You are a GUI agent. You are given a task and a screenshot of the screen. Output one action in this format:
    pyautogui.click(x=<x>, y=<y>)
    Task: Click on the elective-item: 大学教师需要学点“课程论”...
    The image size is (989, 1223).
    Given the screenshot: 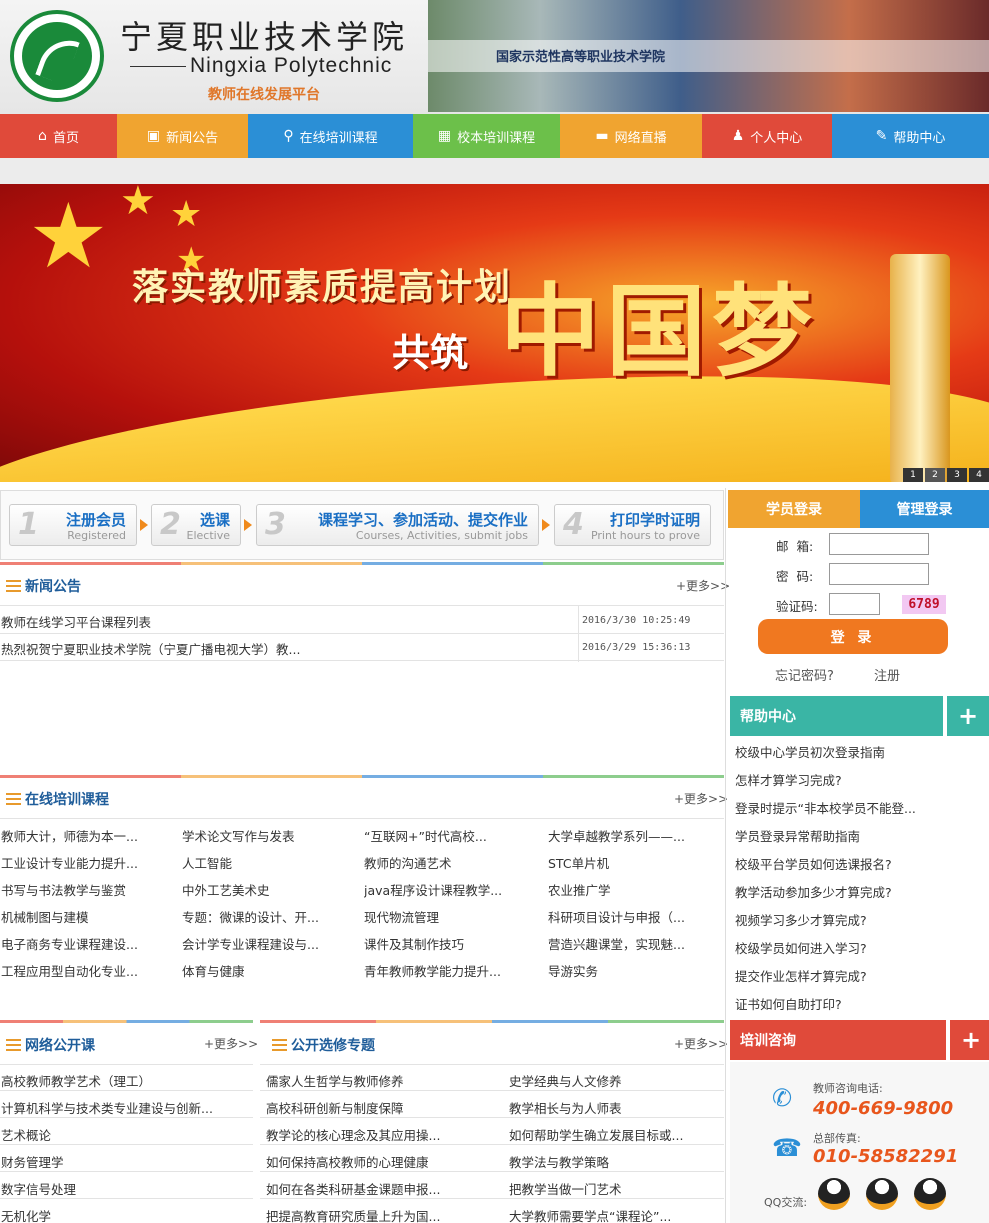 What is the action you would take?
    pyautogui.click(x=615, y=1214)
    